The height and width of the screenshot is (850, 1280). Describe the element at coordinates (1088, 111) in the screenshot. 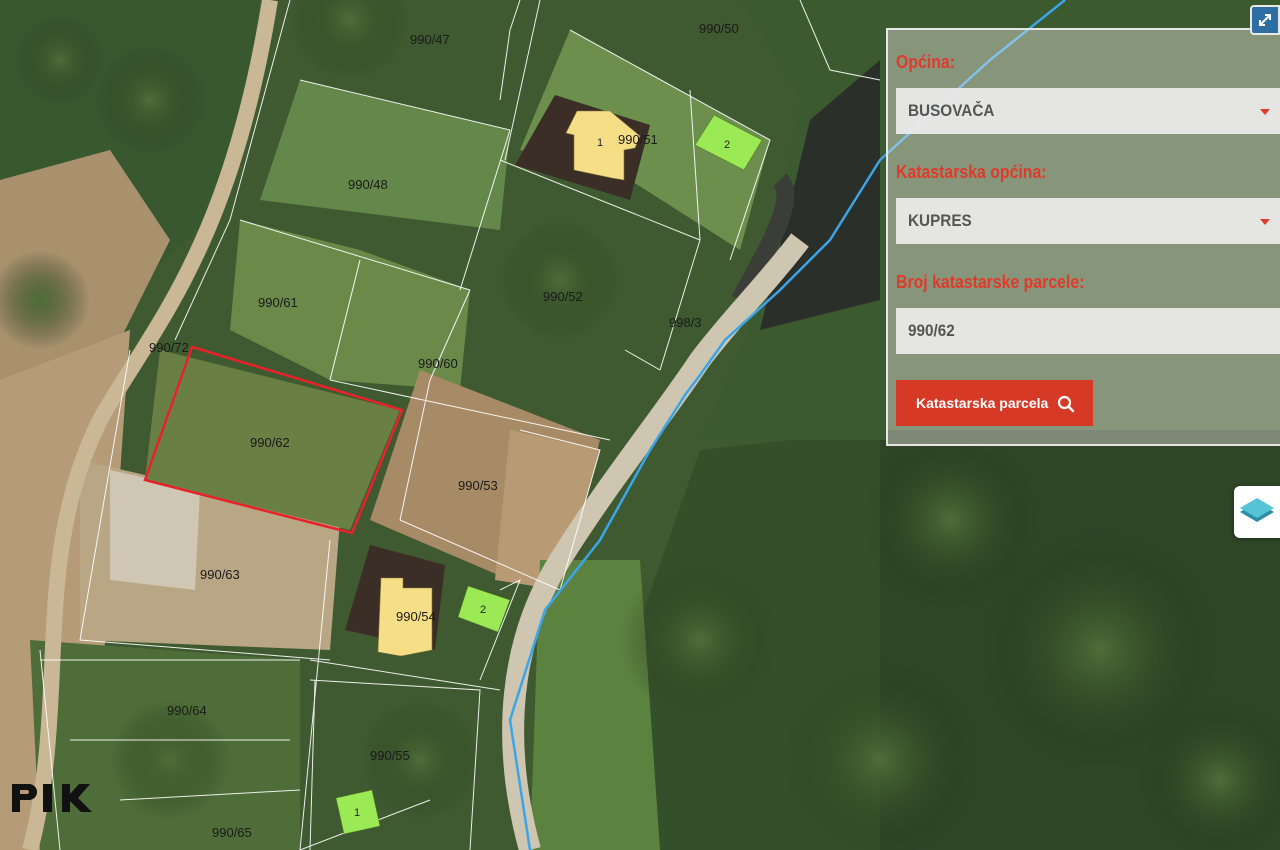

I see `municipality-select: BUSOVAČA` at that location.